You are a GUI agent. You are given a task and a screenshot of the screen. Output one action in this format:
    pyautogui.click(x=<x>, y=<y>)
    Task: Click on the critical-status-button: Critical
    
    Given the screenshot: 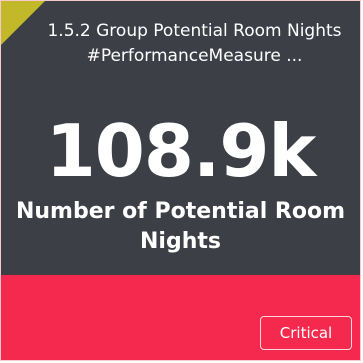 What is the action you would take?
    pyautogui.click(x=306, y=333)
    